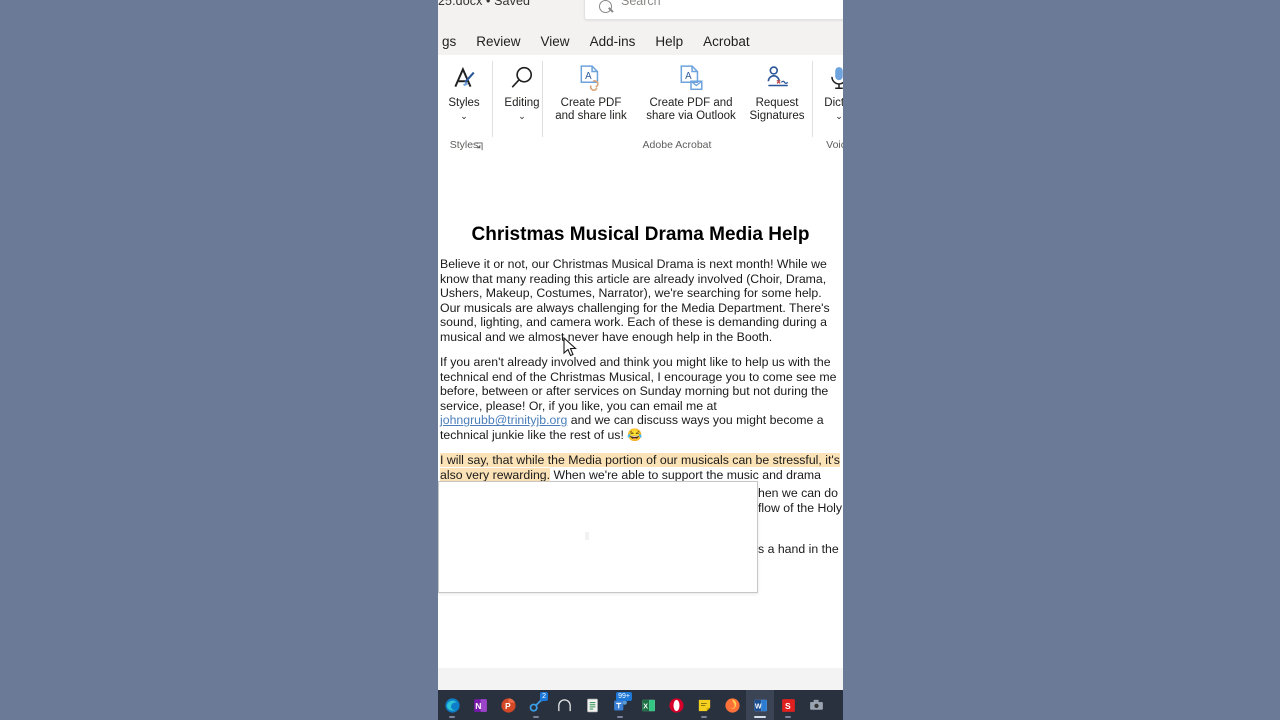 The image size is (1280, 720). What do you see at coordinates (536, 705) in the screenshot?
I see `taskbar-keeper: 2` at bounding box center [536, 705].